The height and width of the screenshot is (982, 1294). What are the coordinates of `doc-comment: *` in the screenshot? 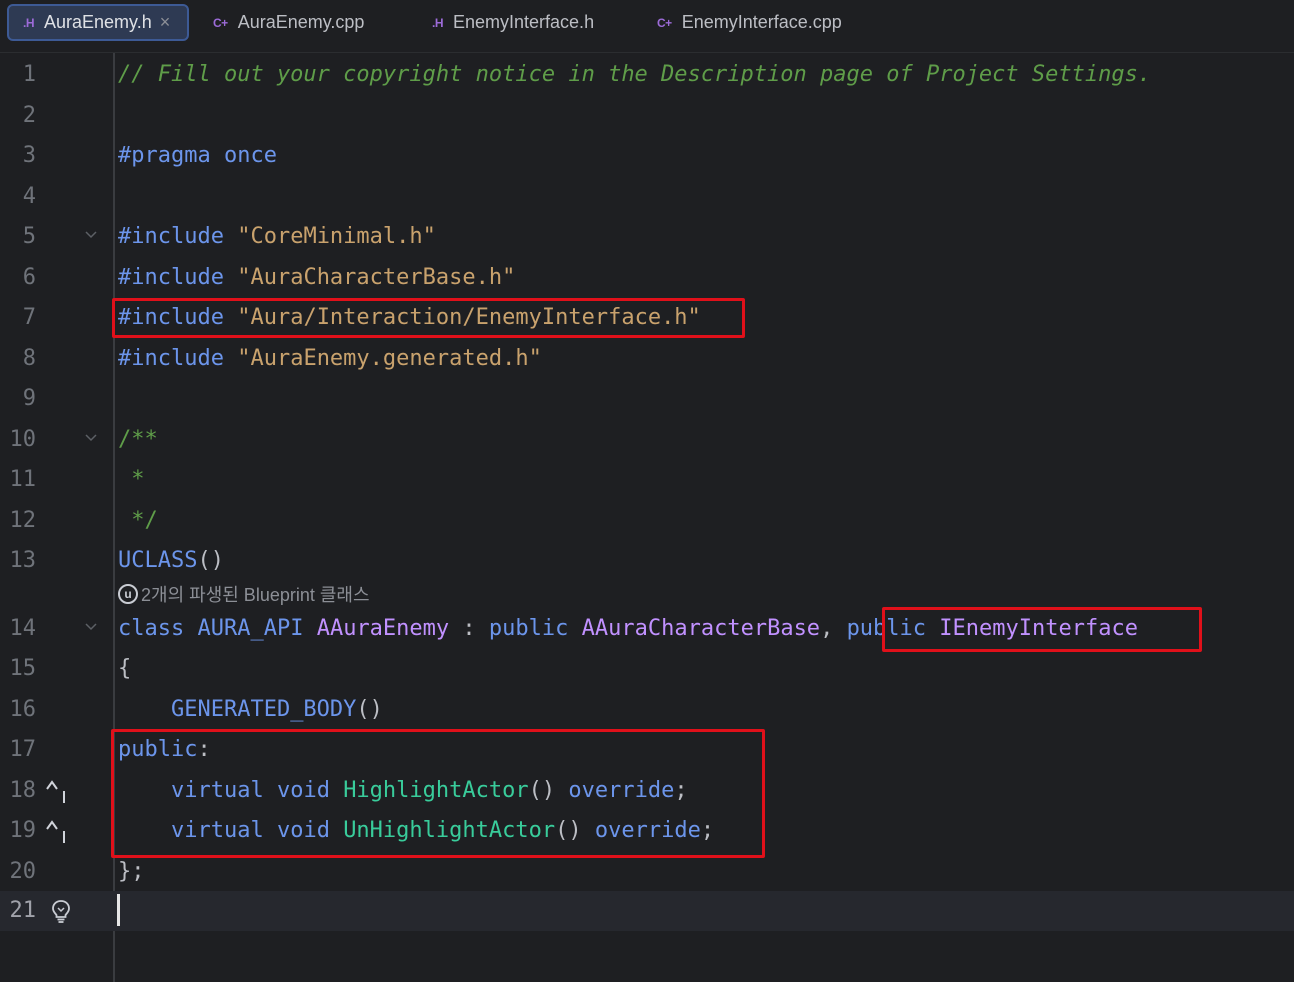 It's located at (131, 479).